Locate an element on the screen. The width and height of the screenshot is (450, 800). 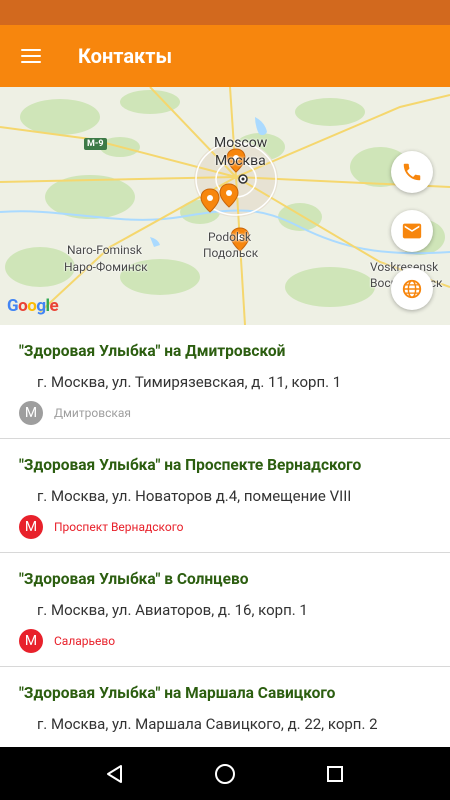
map-label-naro-ru: Наро-Фоминск is located at coordinates (106, 267).